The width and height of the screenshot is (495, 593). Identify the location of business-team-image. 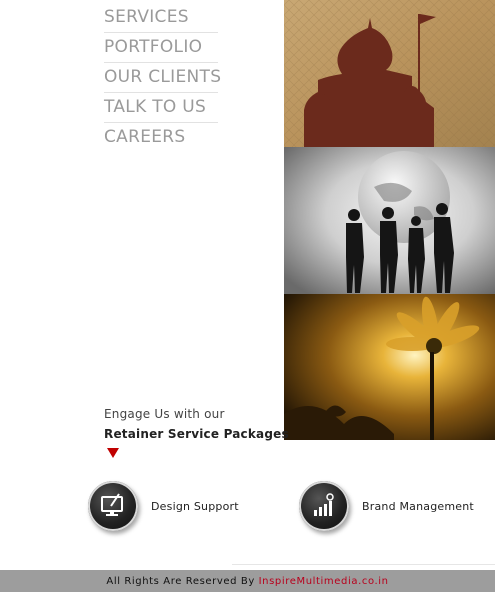
(389, 220).